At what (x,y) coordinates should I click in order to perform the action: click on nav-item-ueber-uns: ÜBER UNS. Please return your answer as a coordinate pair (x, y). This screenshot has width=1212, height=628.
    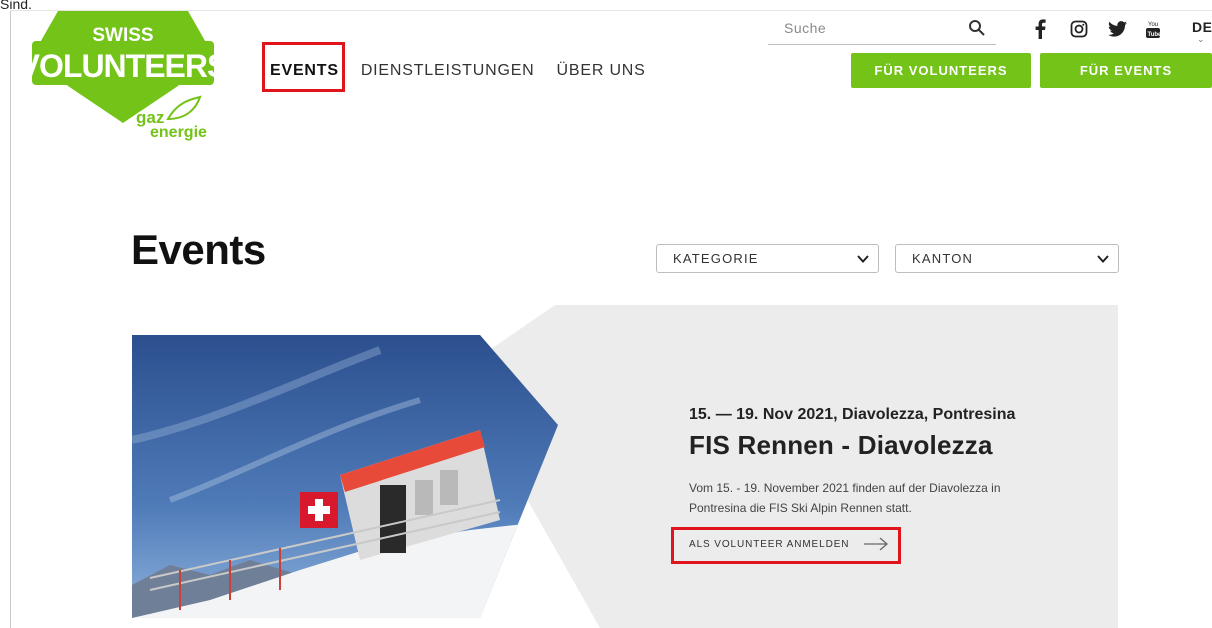
    Looking at the image, I should click on (601, 71).